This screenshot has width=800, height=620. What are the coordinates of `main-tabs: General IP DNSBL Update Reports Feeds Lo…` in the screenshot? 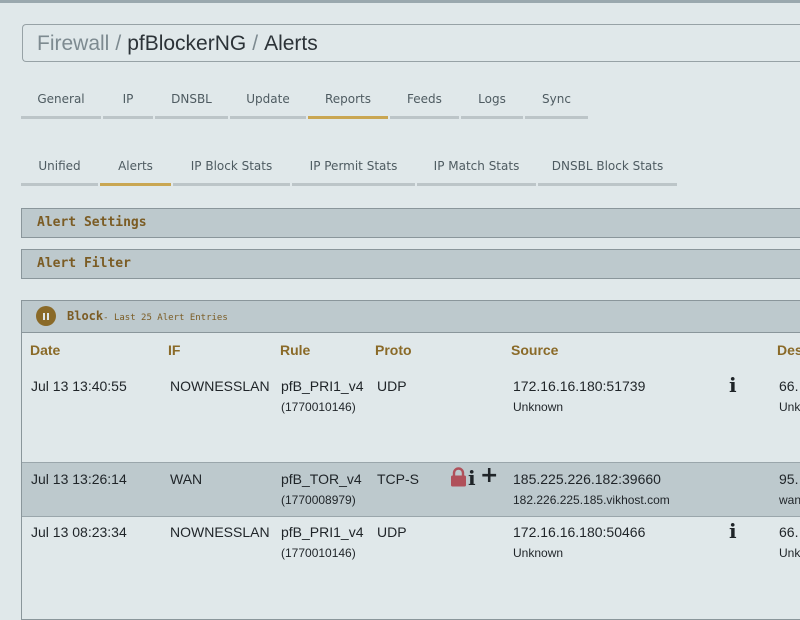 It's located at (305, 104).